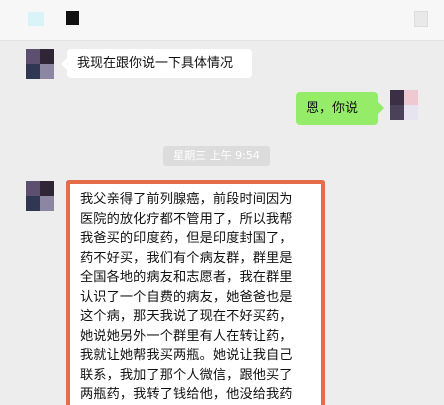 This screenshot has height=405, width=444. I want to click on header-icon-right, so click(421, 19).